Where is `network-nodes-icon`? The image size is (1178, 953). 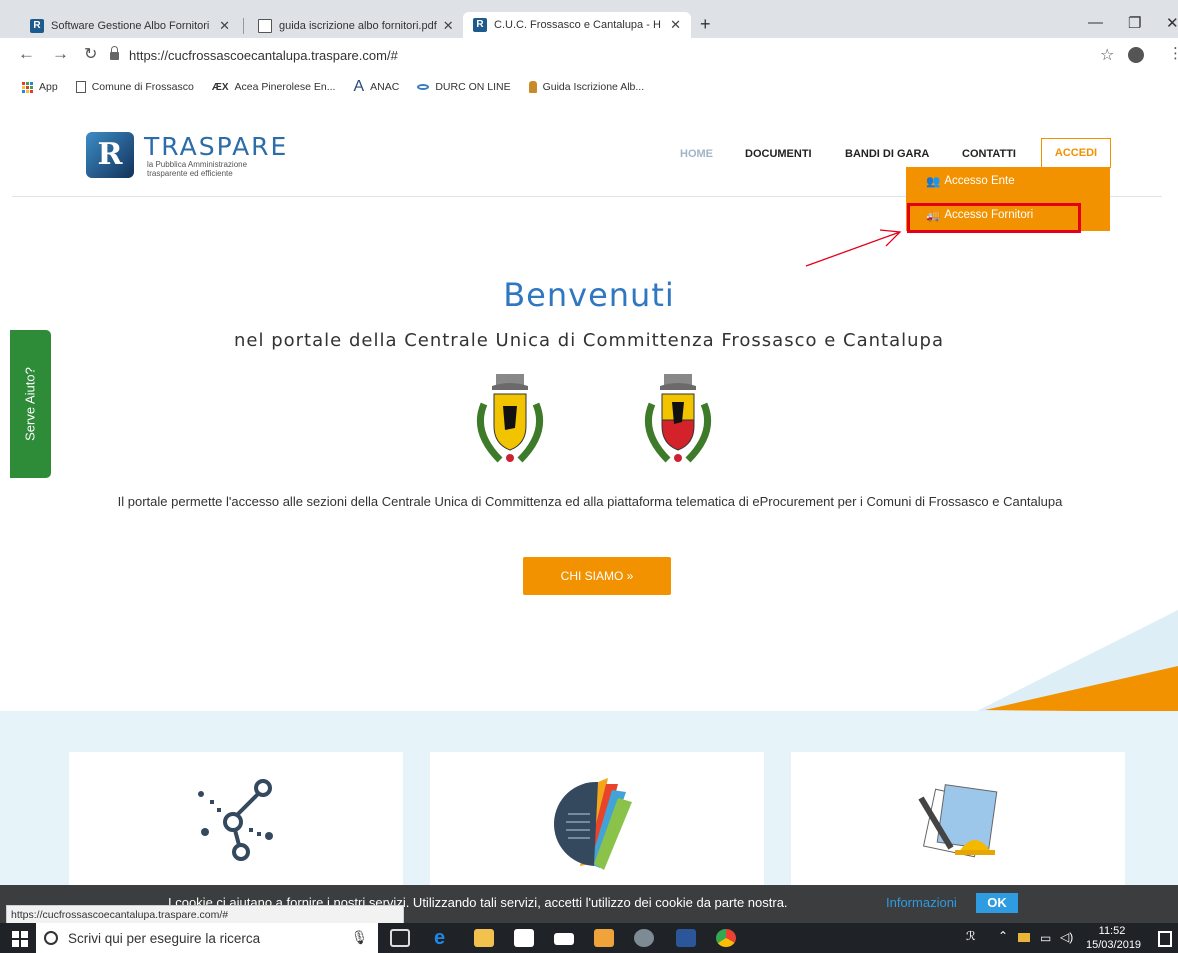 network-nodes-icon is located at coordinates (235, 820).